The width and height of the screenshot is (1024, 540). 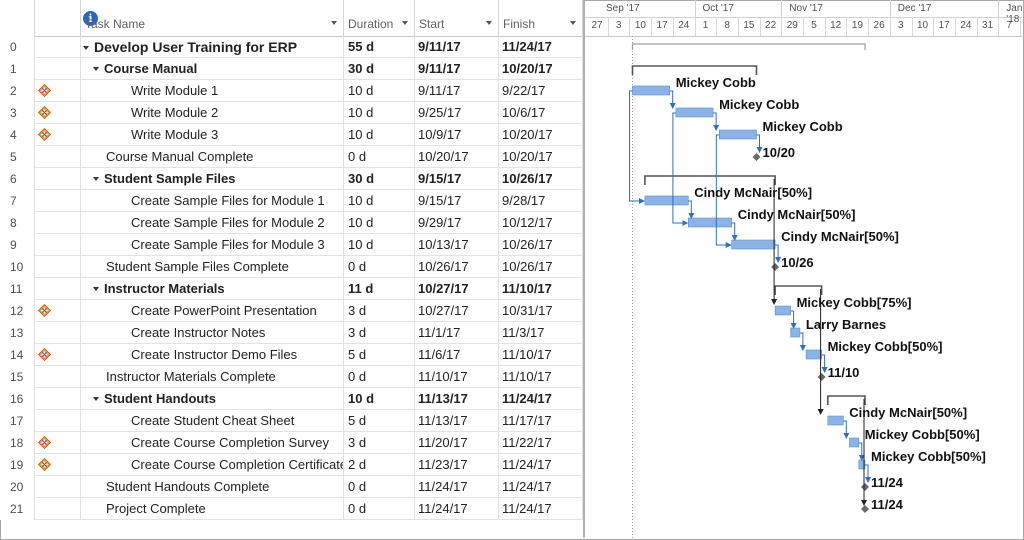 What do you see at coordinates (541, 201) in the screenshot?
I see `finish-cell: 9/28/17` at bounding box center [541, 201].